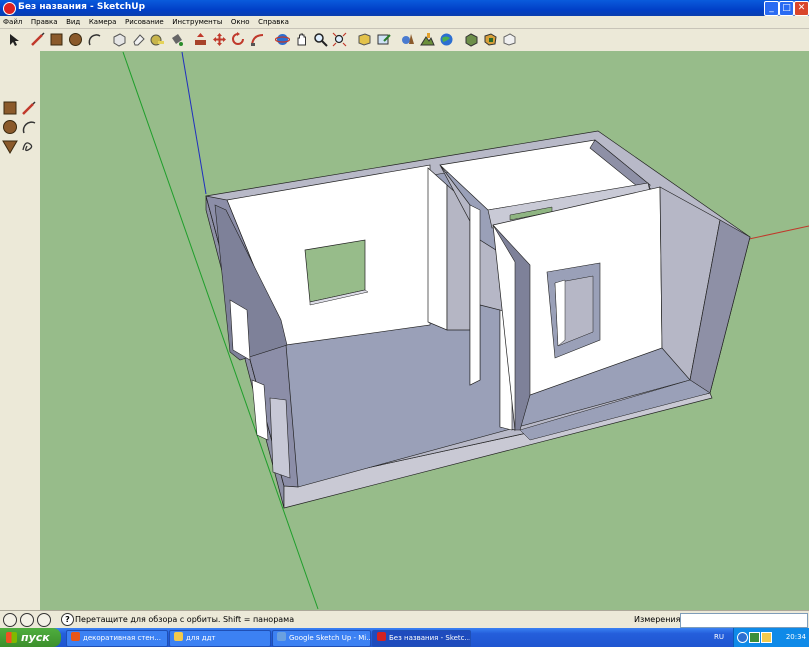 The width and height of the screenshot is (809, 647). I want to click on sketchup-app-icon, so click(9, 8).